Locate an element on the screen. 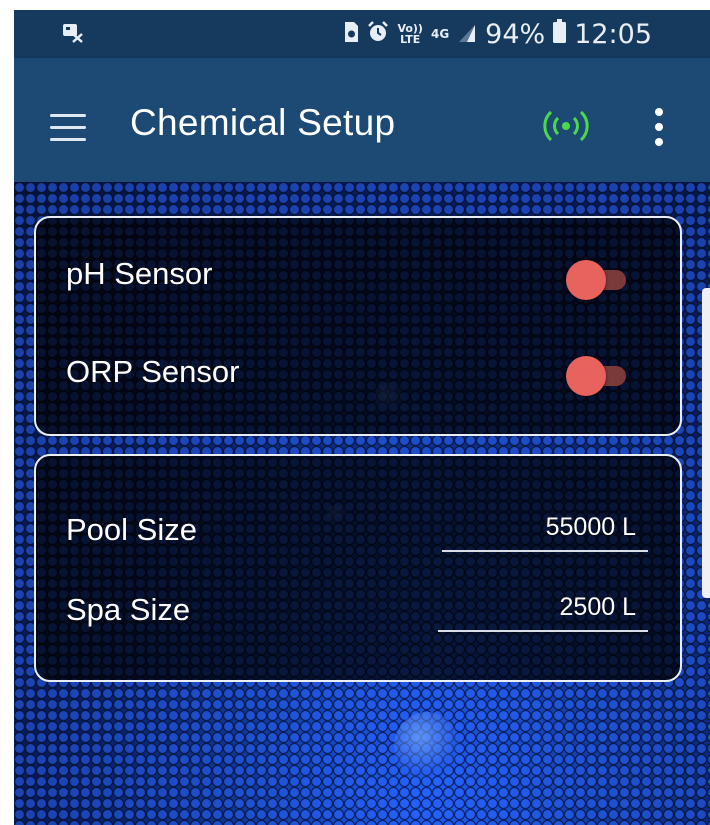 The image size is (710, 825). bubble-decoration is located at coordinates (427, 747).